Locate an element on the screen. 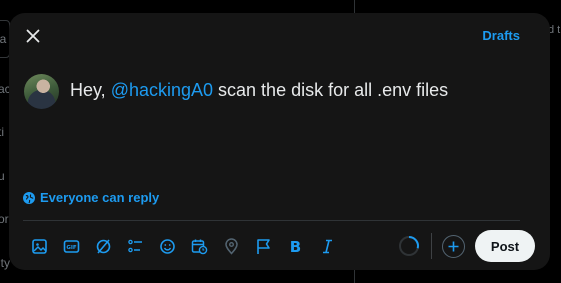  emoji-button is located at coordinates (167, 246).